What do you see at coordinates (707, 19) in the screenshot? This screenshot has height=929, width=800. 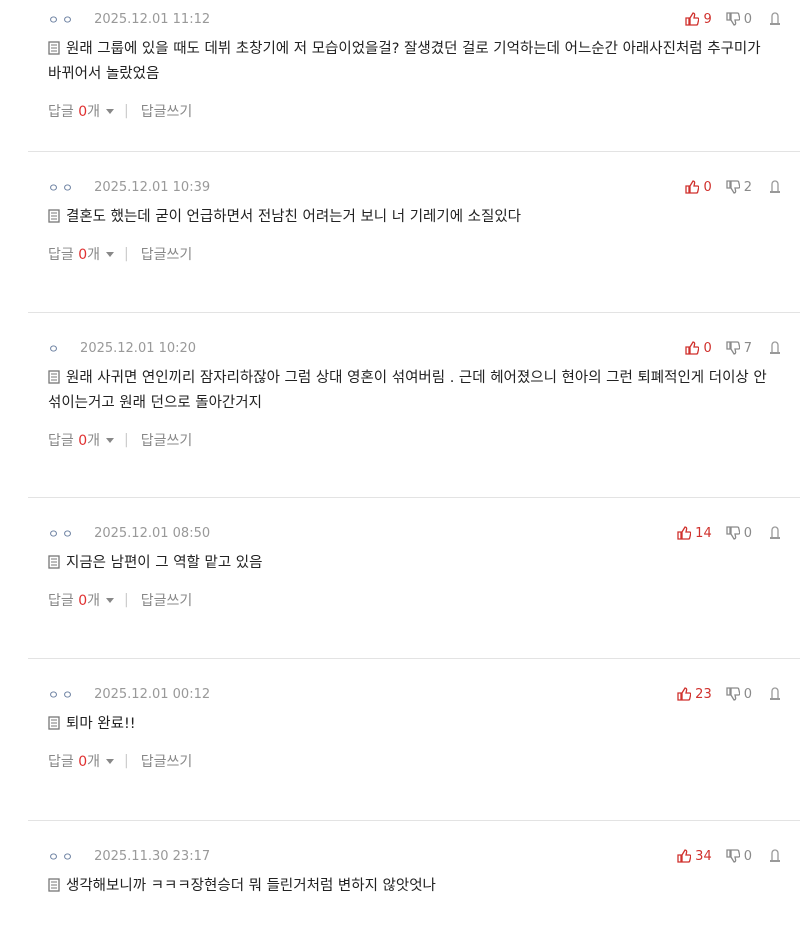 I see `upvote-count: 9` at bounding box center [707, 19].